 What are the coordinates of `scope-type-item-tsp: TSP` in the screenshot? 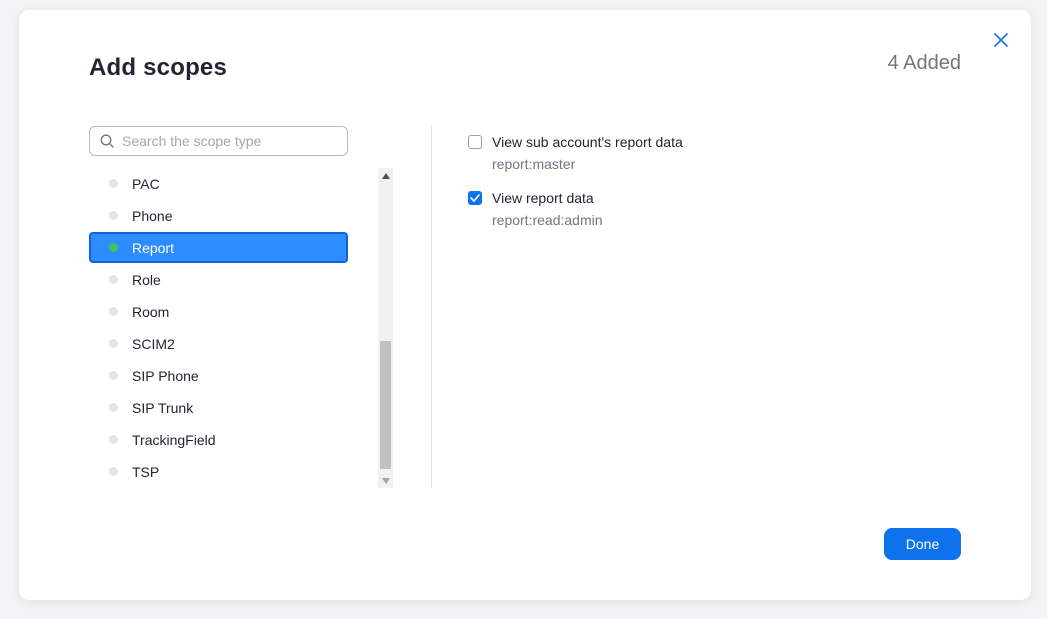 It's located at (218, 471).